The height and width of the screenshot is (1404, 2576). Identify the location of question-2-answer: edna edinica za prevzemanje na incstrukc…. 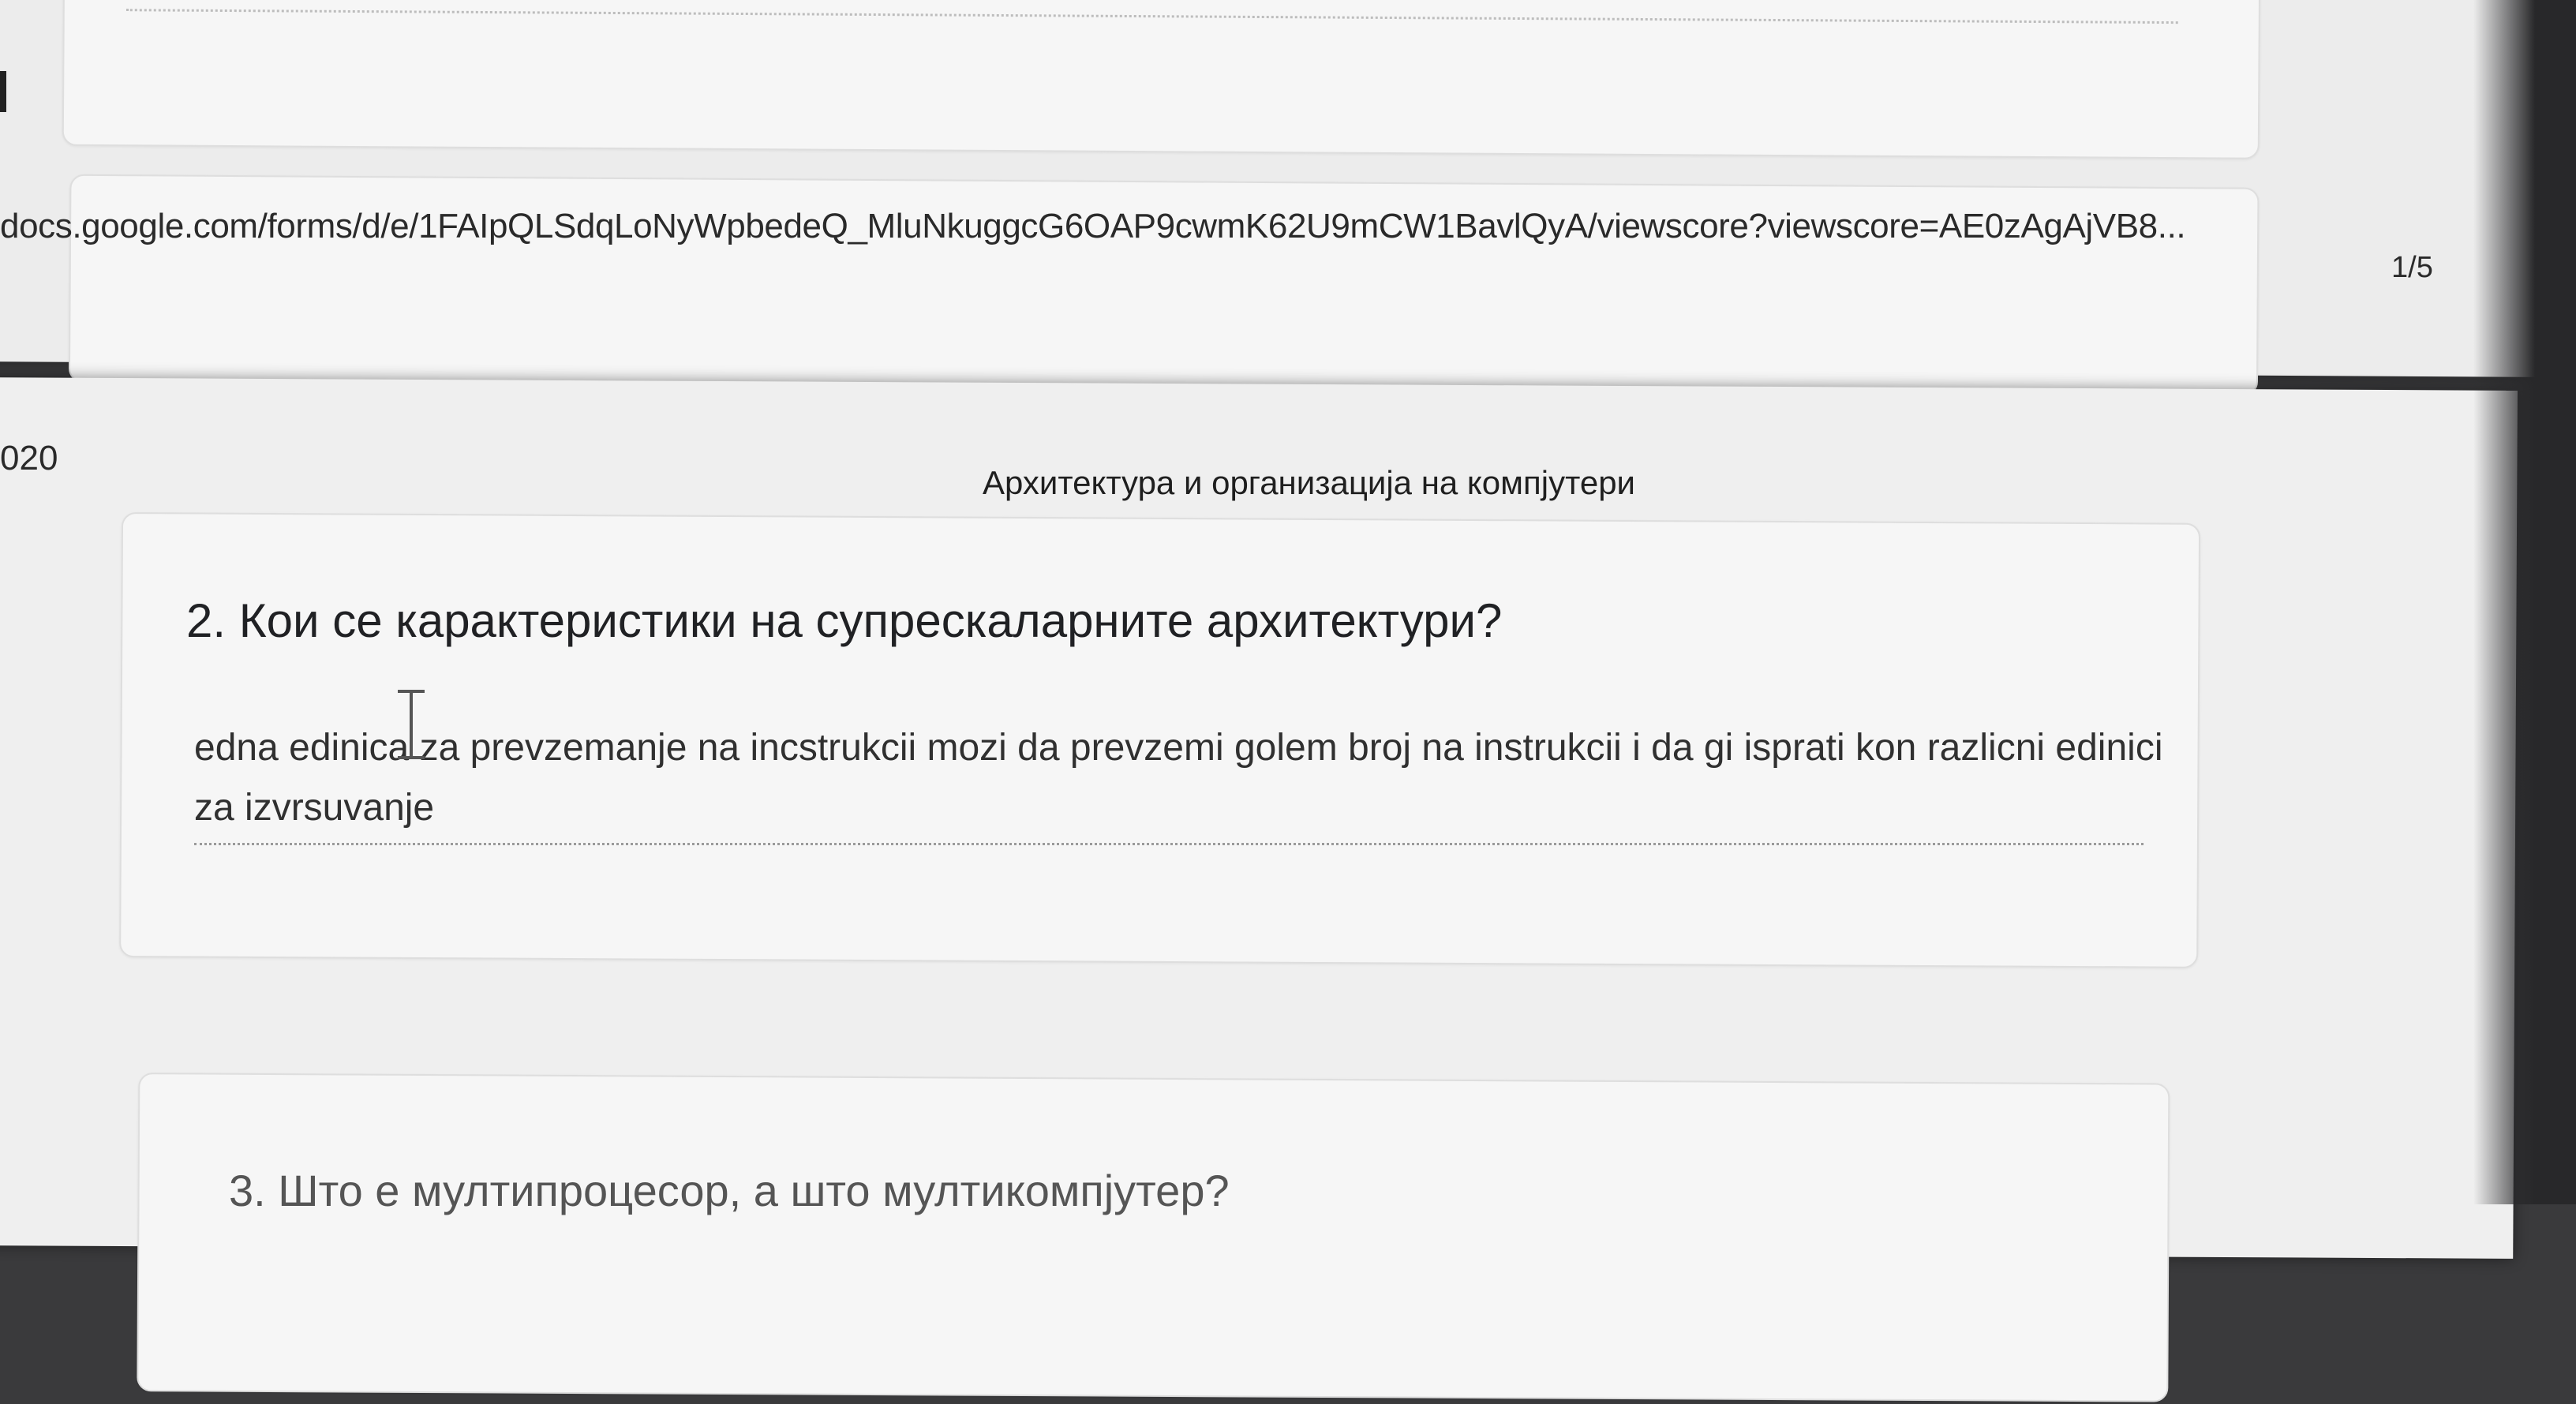
(1178, 778).